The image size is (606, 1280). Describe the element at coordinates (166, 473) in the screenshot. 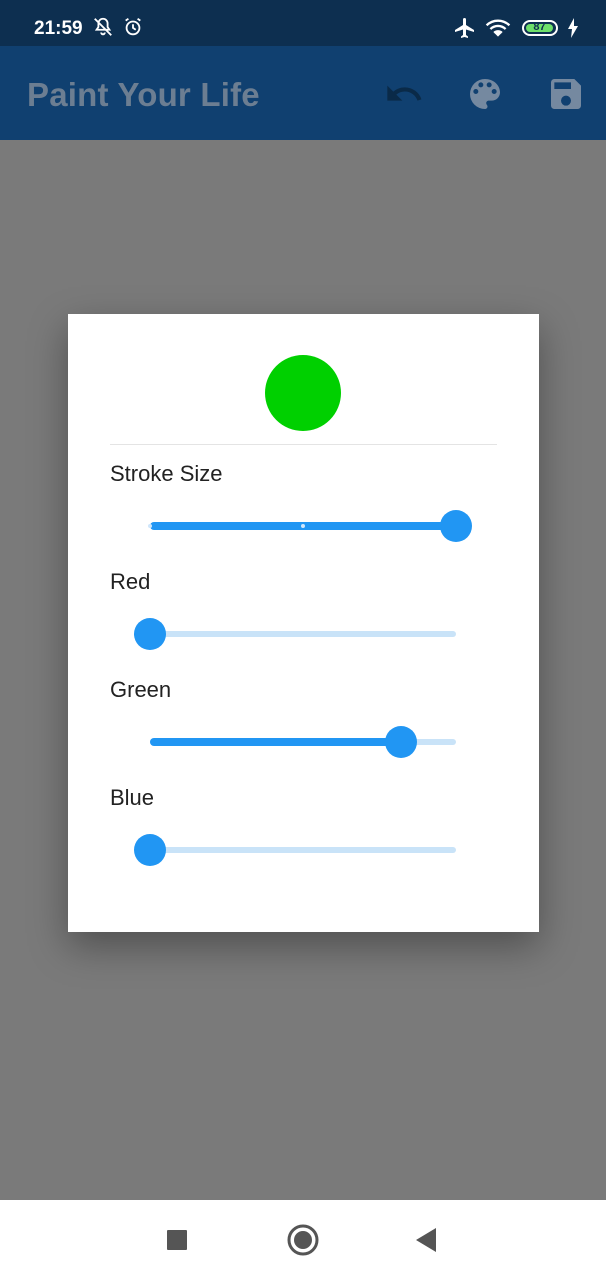

I see `stroke-size-label: Stroke Size` at that location.